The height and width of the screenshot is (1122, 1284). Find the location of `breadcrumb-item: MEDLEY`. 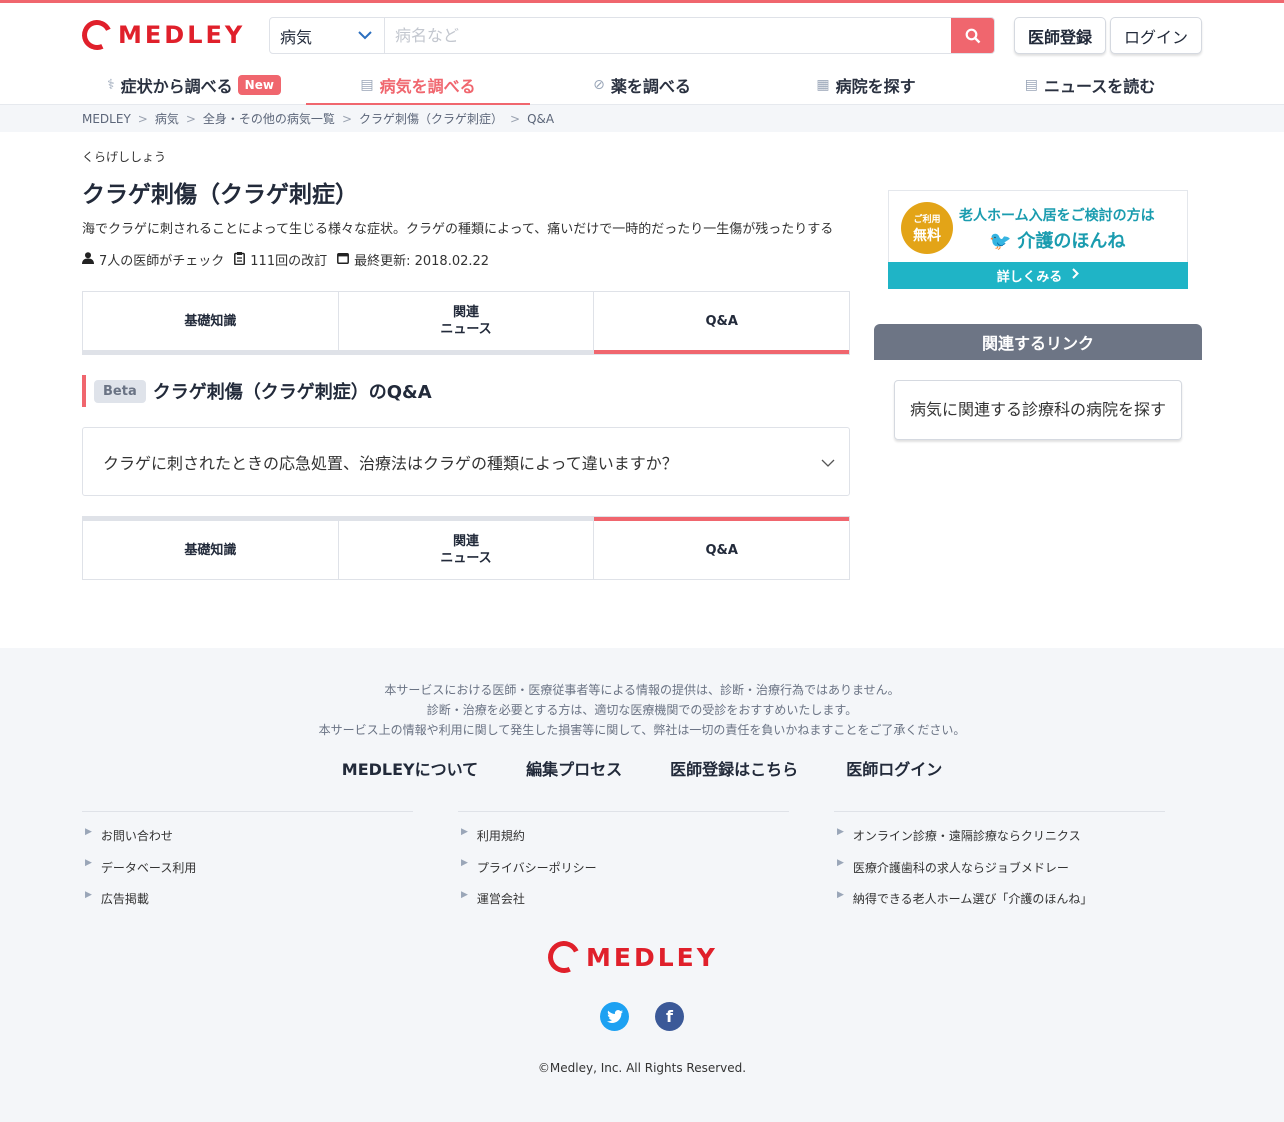

breadcrumb-item: MEDLEY is located at coordinates (106, 119).